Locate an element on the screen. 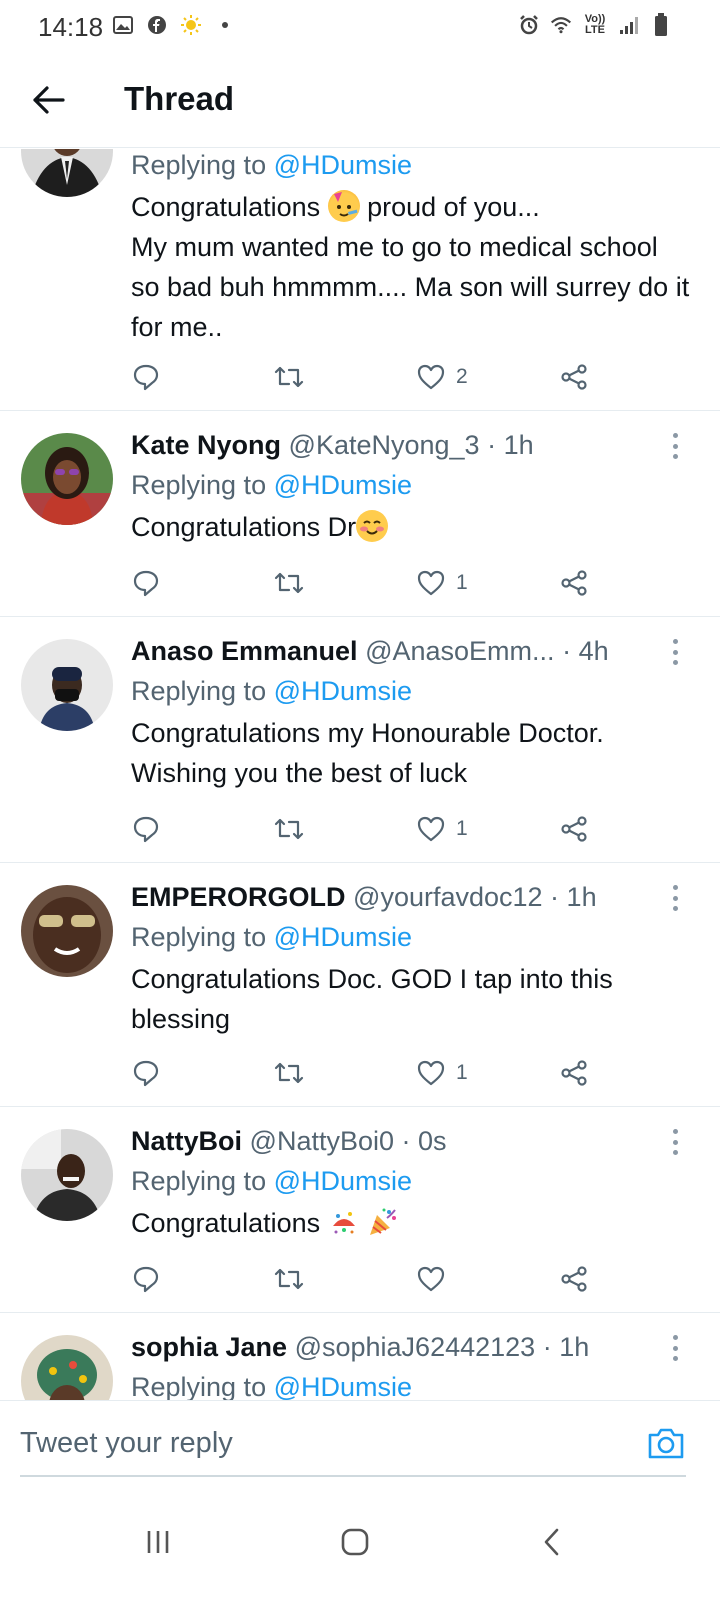 This screenshot has width=720, height=1600. facebook-icon is located at coordinates (157, 25).